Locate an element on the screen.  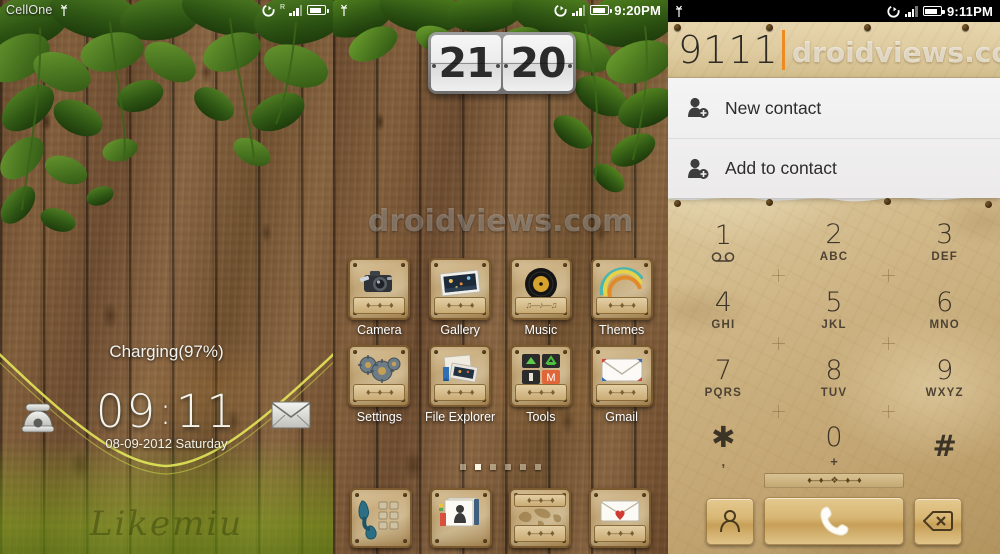
dock-contacts is located at coordinates (460, 518).